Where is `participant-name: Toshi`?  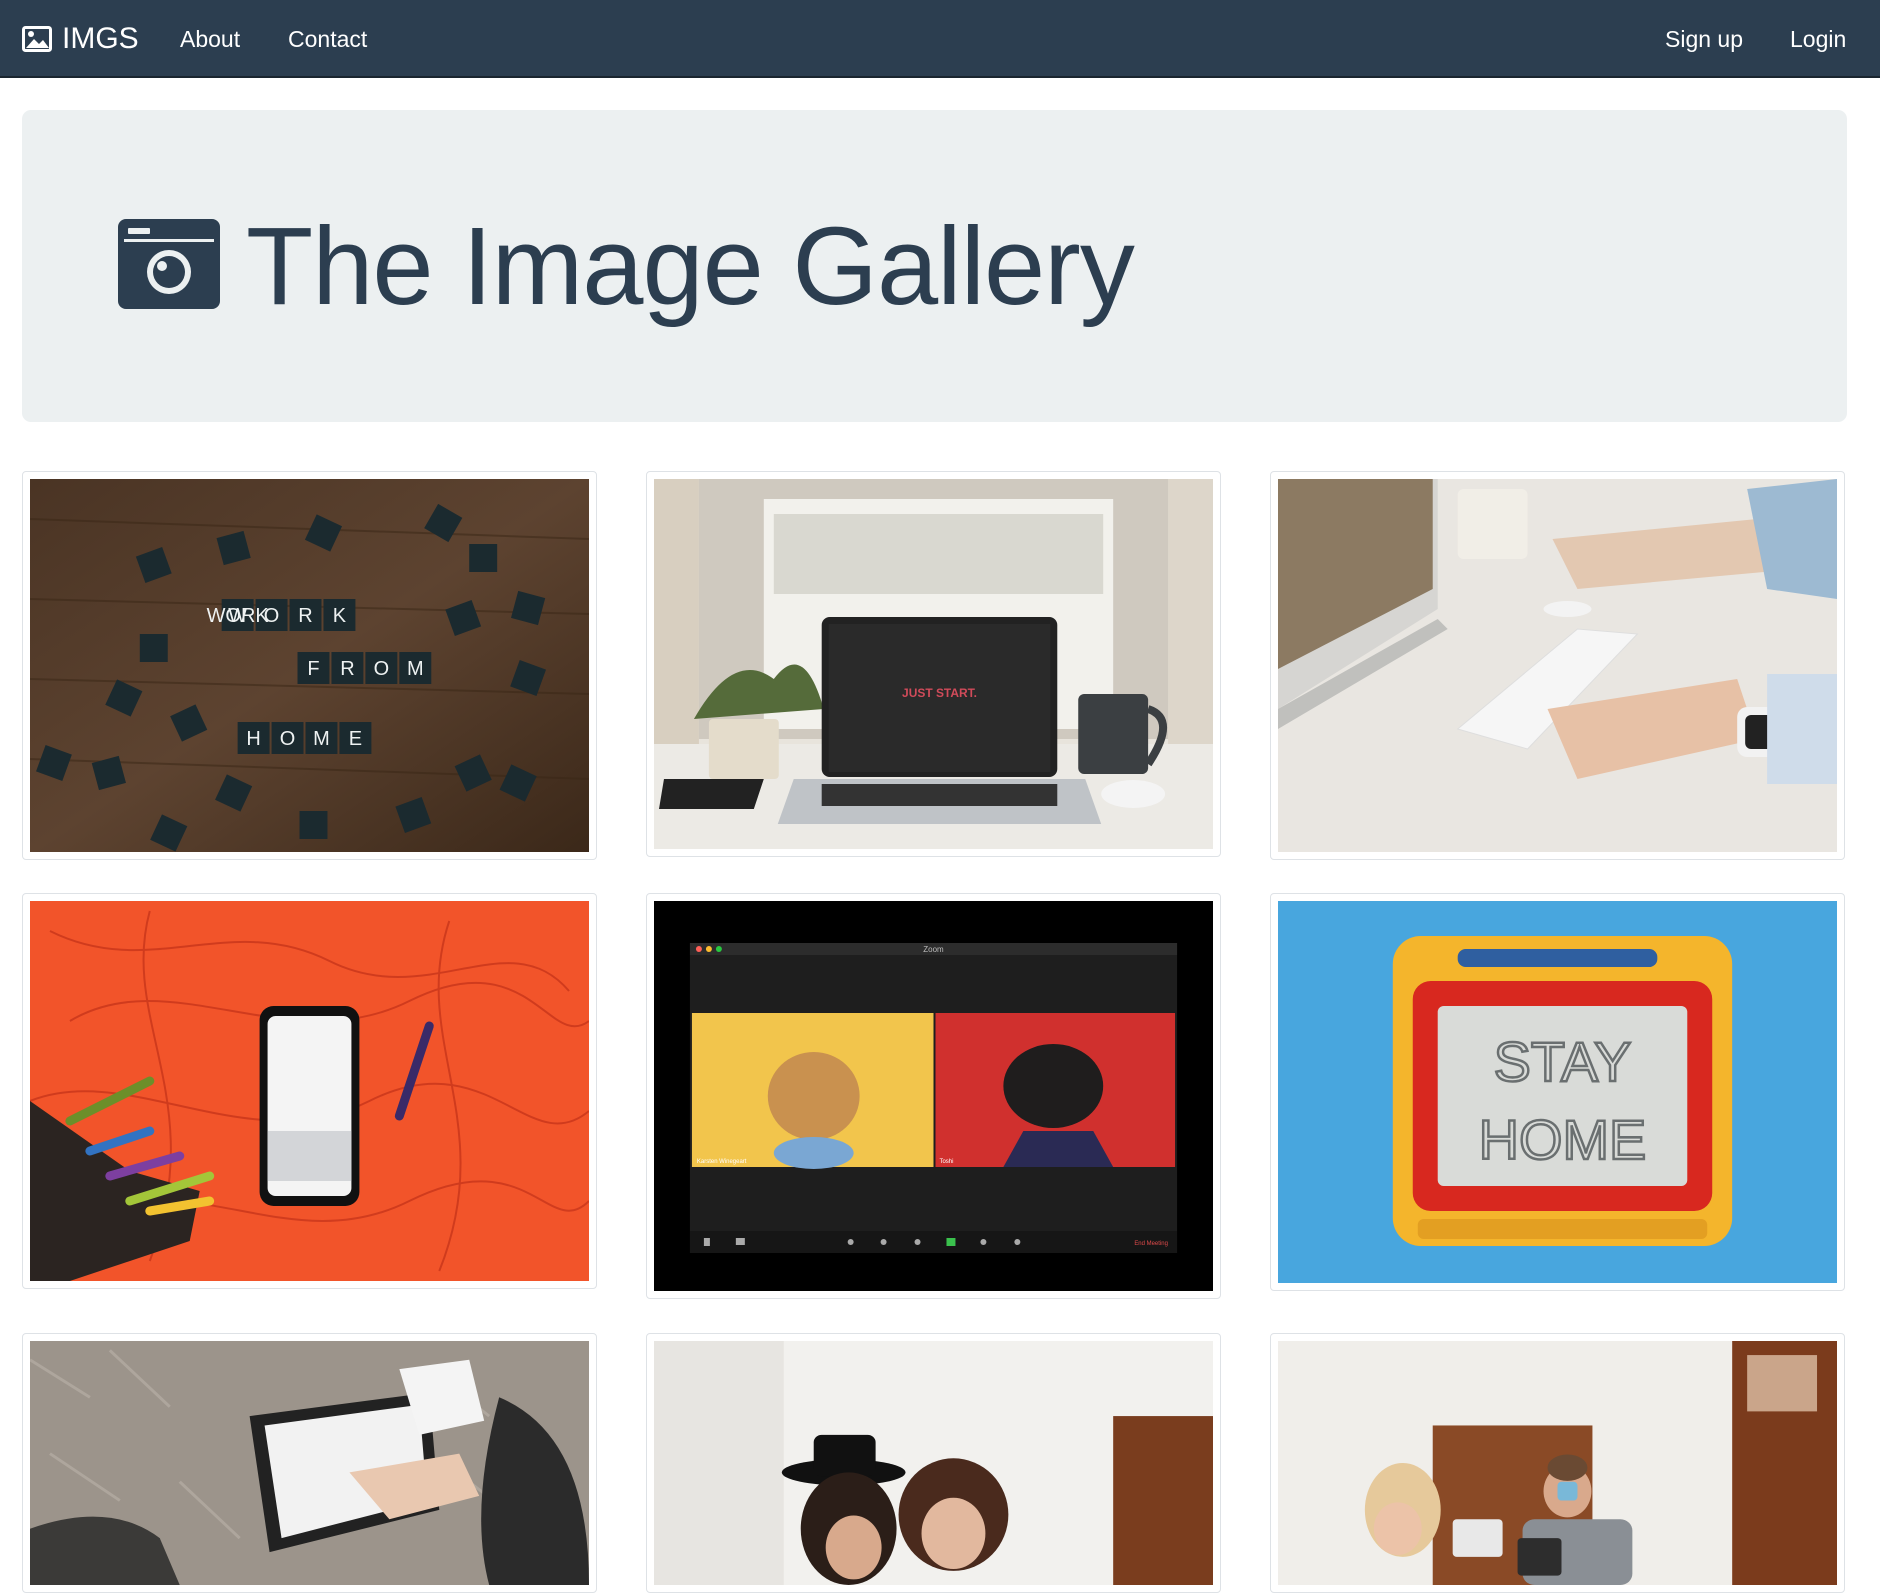 participant-name: Toshi is located at coordinates (946, 1162).